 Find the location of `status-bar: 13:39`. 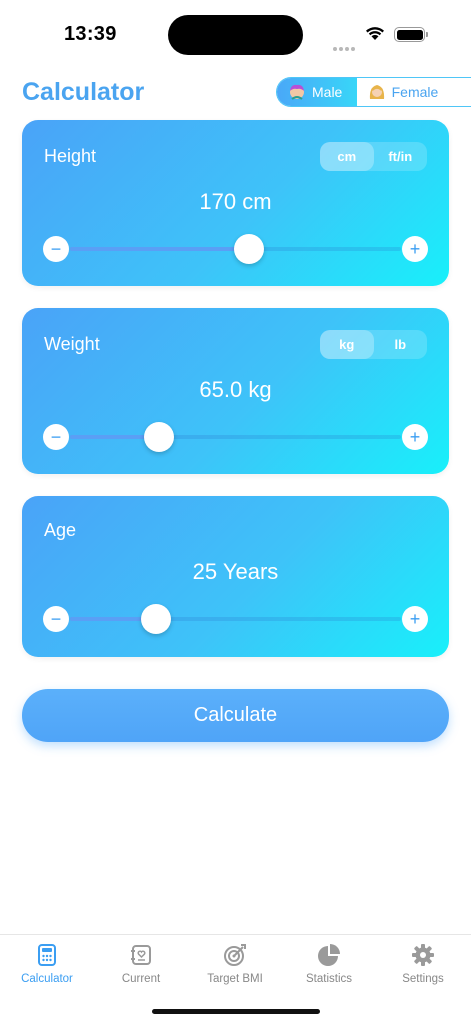

status-bar: 13:39 is located at coordinates (235, 35).